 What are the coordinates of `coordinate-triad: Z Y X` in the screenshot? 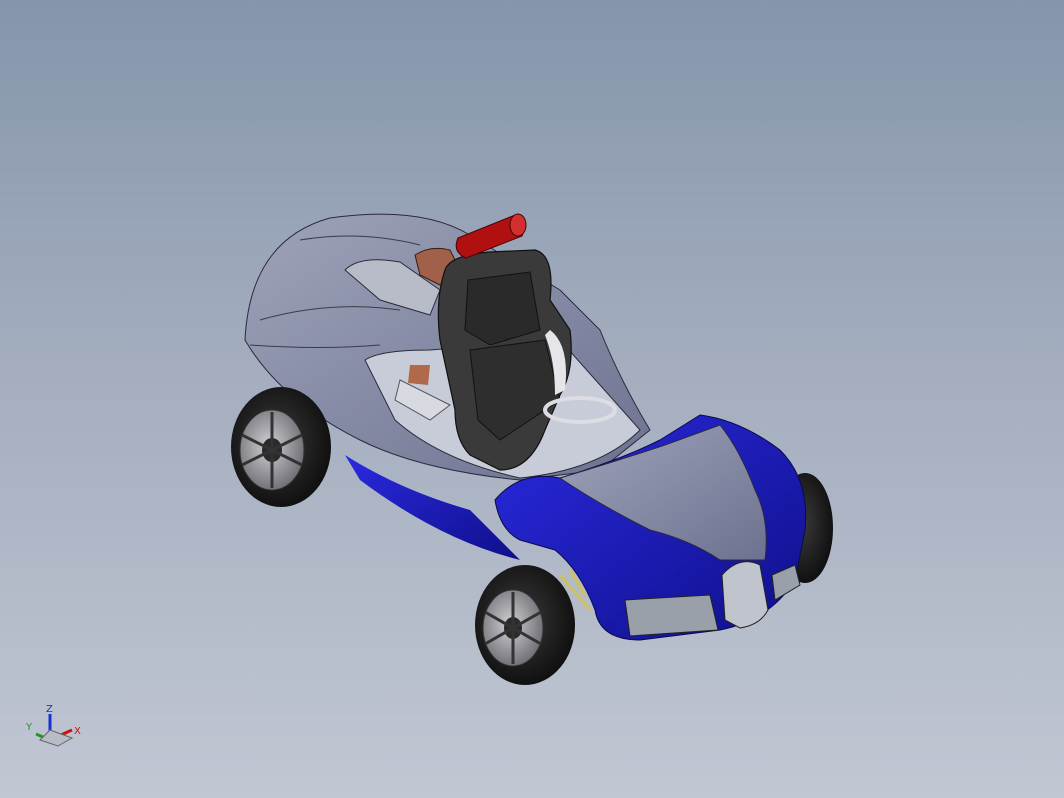 It's located at (53, 725).